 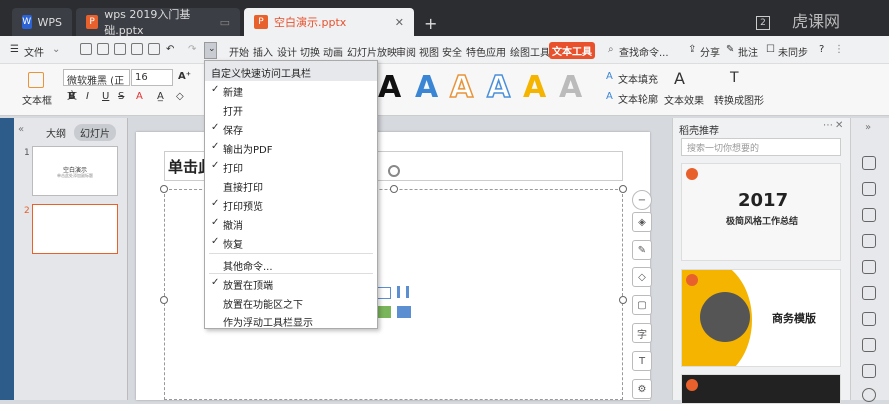 What do you see at coordinates (761, 212) in the screenshot?
I see `template-card-1: 2017 极简风格工作总结` at bounding box center [761, 212].